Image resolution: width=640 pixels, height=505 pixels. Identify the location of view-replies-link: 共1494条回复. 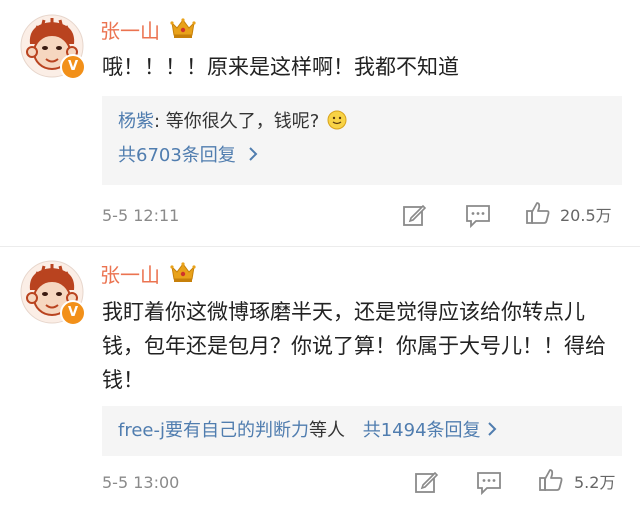
(430, 430).